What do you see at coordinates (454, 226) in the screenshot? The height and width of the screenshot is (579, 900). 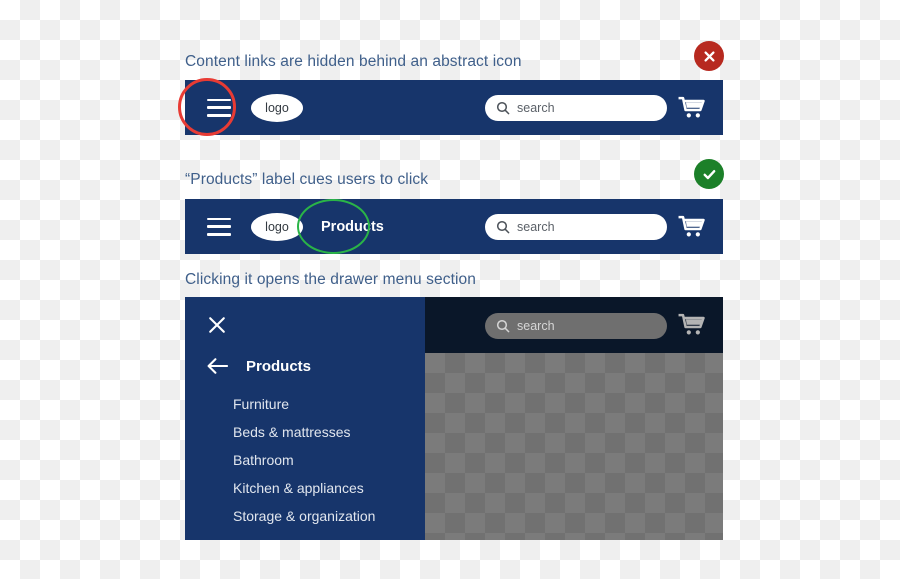 I see `navbar-with-products-label: logo Products search` at bounding box center [454, 226].